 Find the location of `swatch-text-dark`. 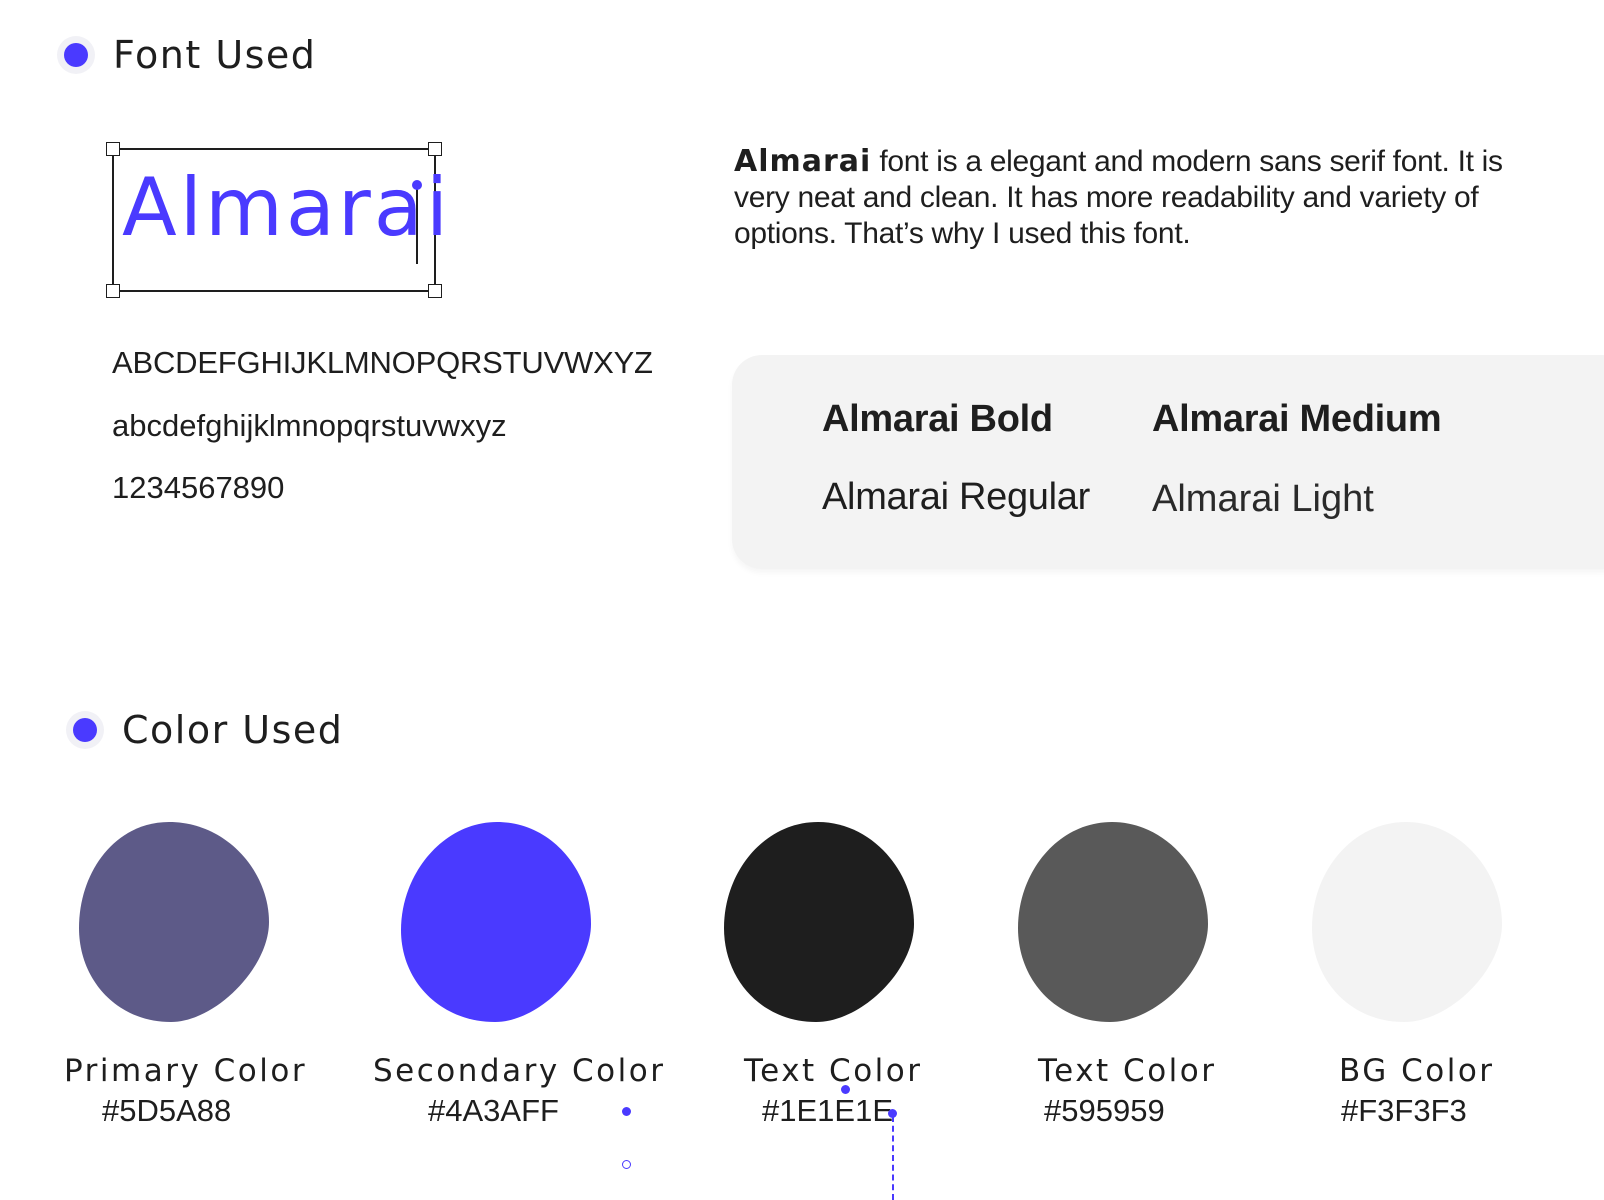

swatch-text-dark is located at coordinates (819, 922).